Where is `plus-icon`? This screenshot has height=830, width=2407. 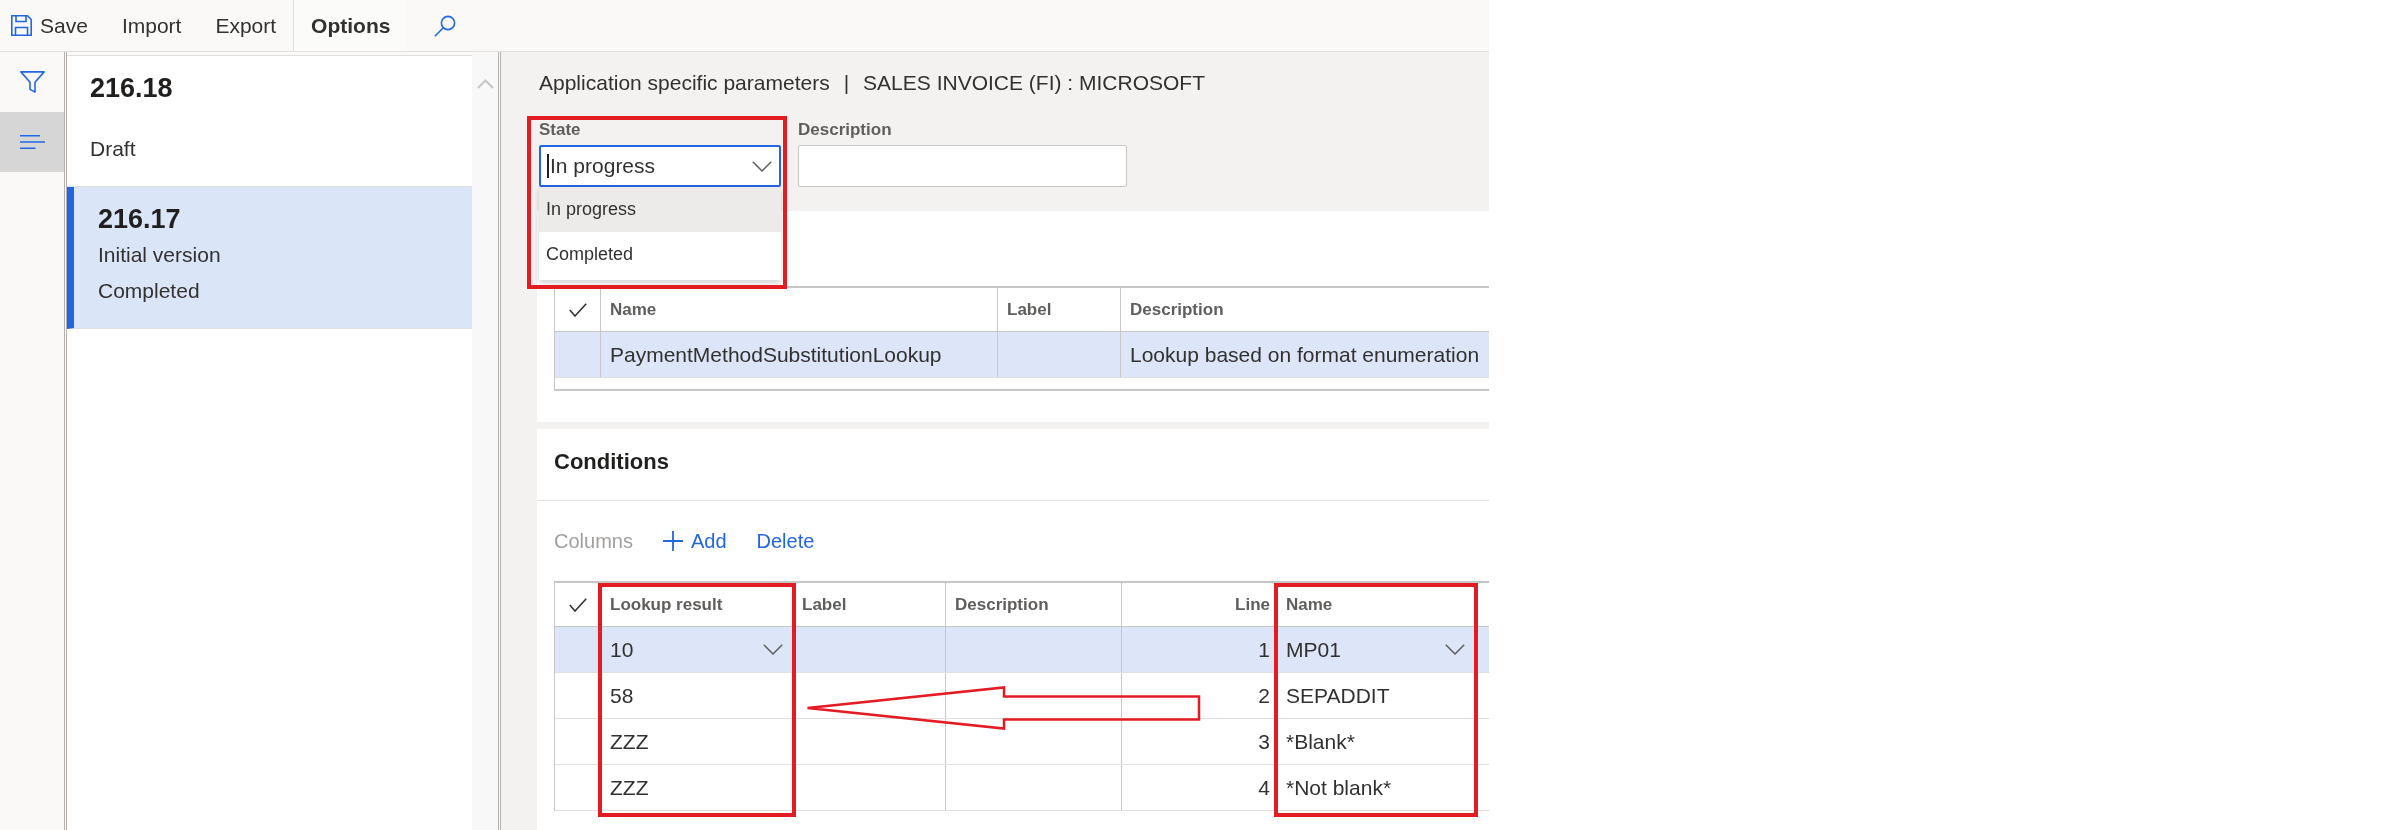
plus-icon is located at coordinates (672, 541).